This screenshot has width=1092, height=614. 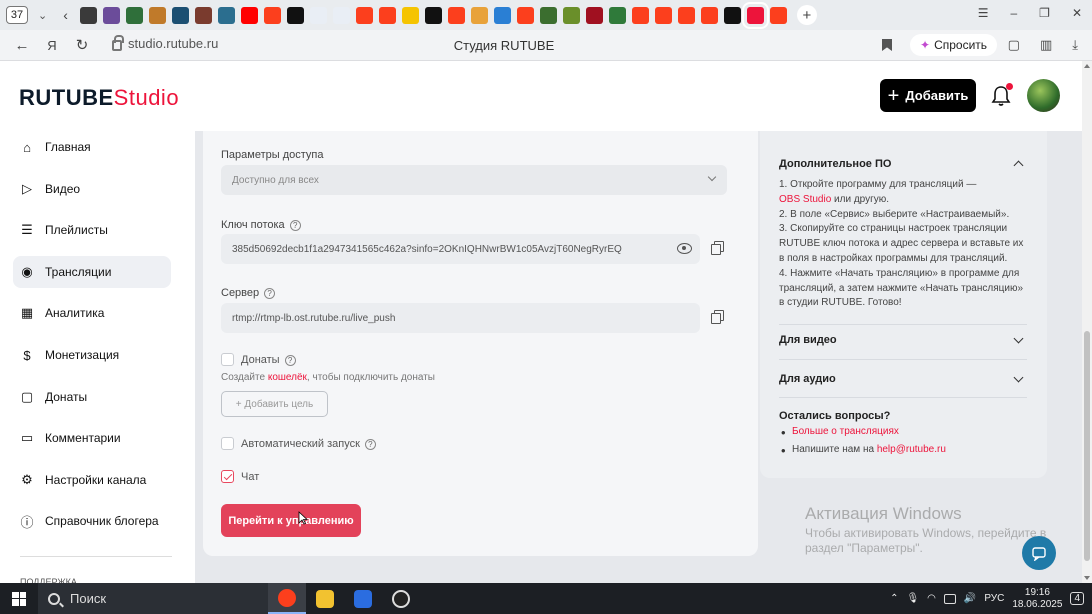 I want to click on minimize-icon: –, so click(x=1013, y=13).